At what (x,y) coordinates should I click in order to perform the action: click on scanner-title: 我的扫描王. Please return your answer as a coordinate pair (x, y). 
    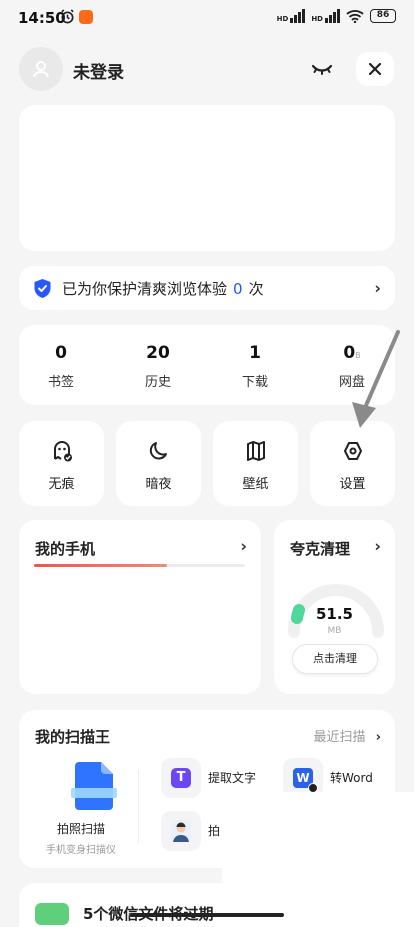
    Looking at the image, I should click on (73, 737).